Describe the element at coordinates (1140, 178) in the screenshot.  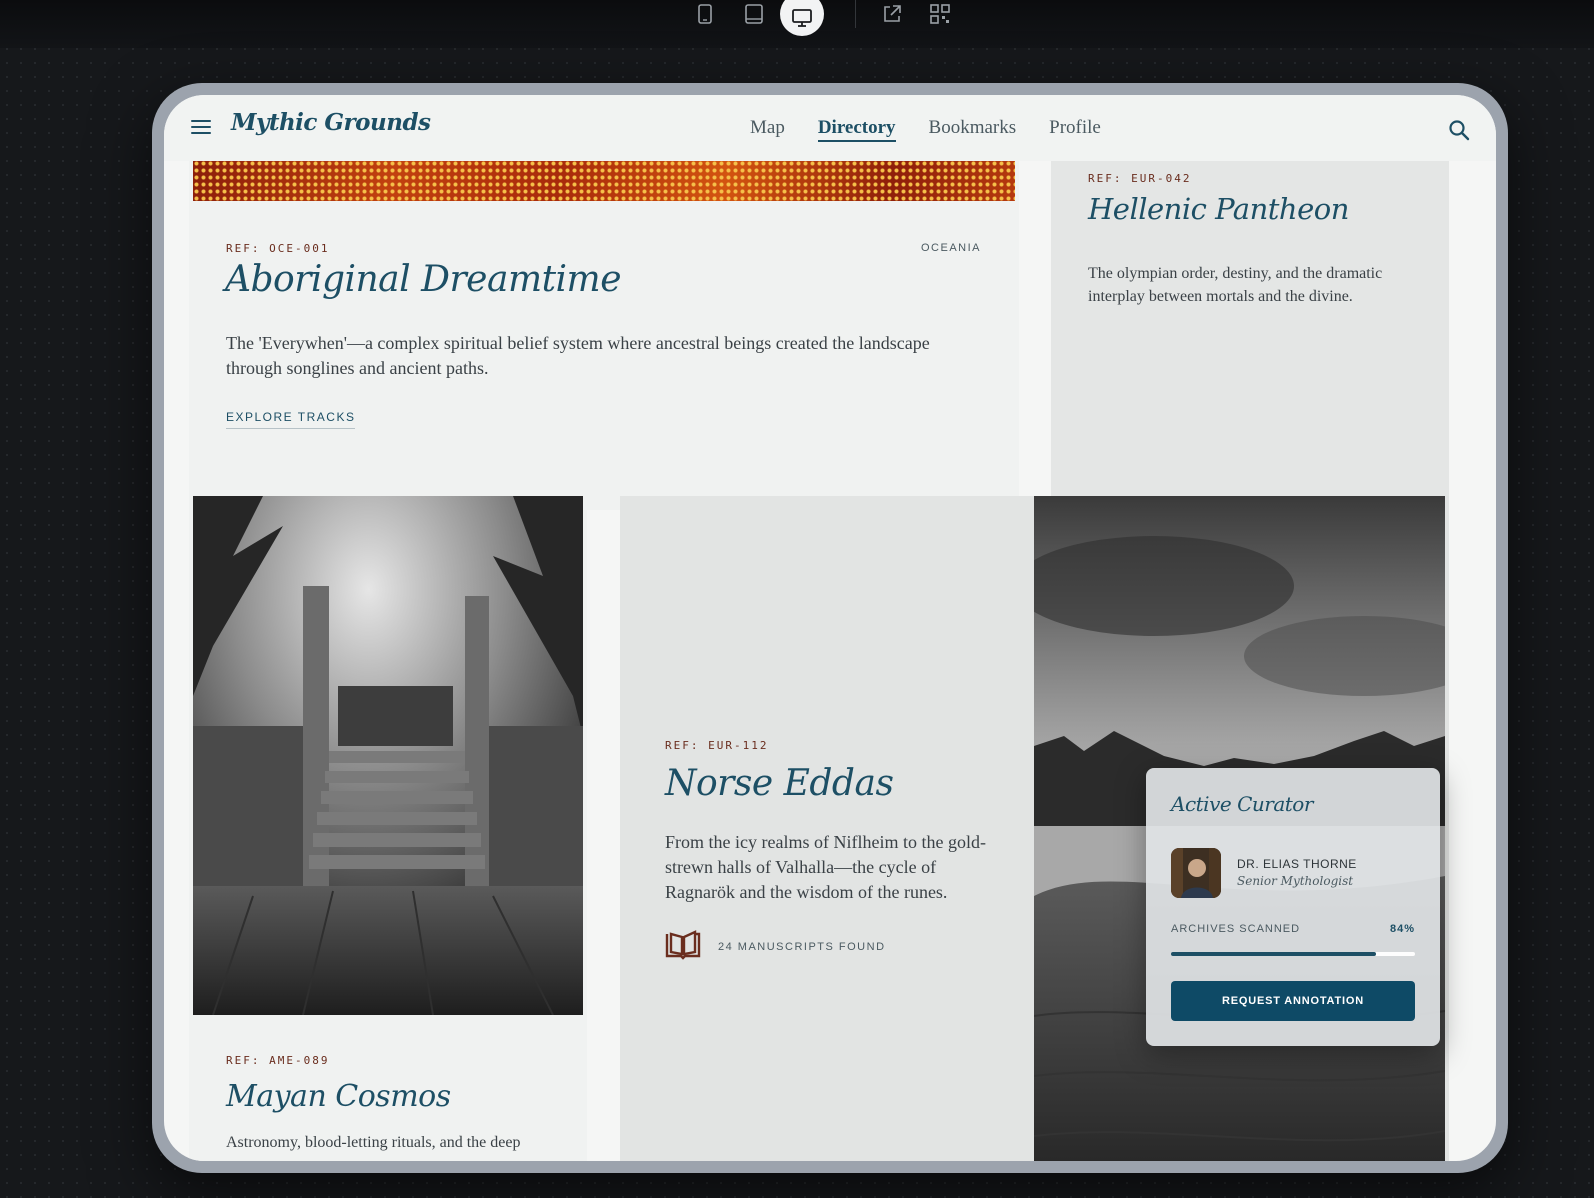
I see `card-ref: REF: EUR-042` at that location.